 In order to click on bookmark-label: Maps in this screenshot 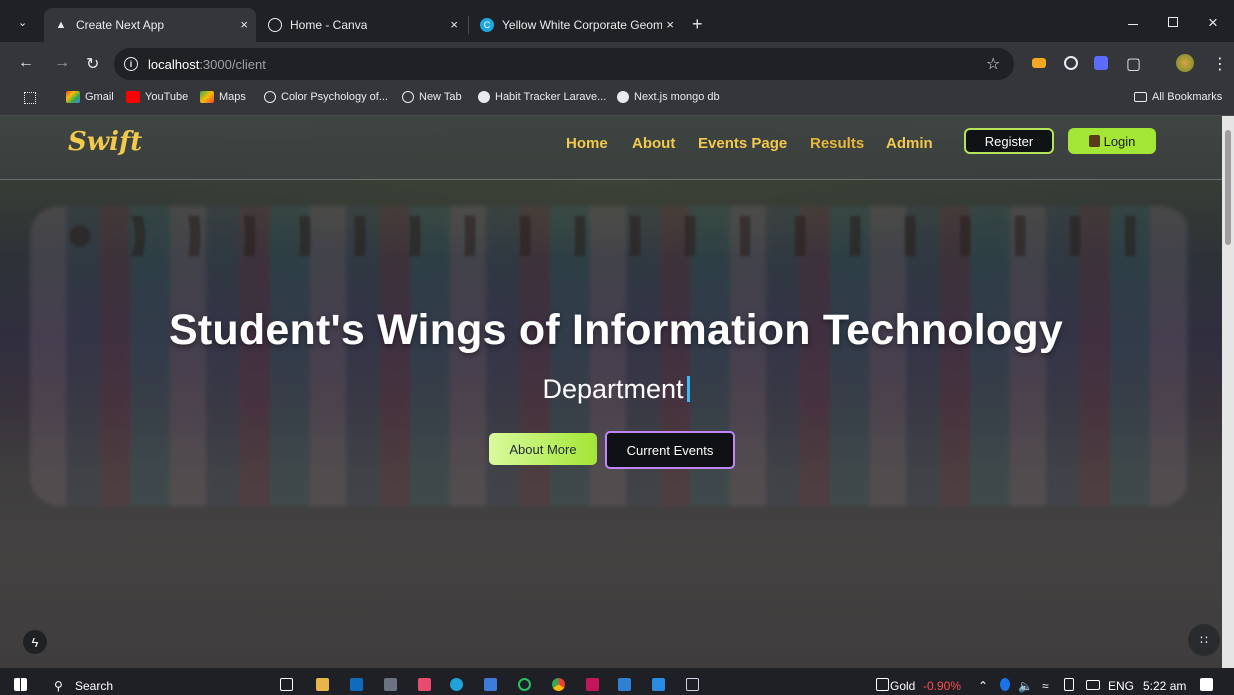, I will do `click(232, 97)`.